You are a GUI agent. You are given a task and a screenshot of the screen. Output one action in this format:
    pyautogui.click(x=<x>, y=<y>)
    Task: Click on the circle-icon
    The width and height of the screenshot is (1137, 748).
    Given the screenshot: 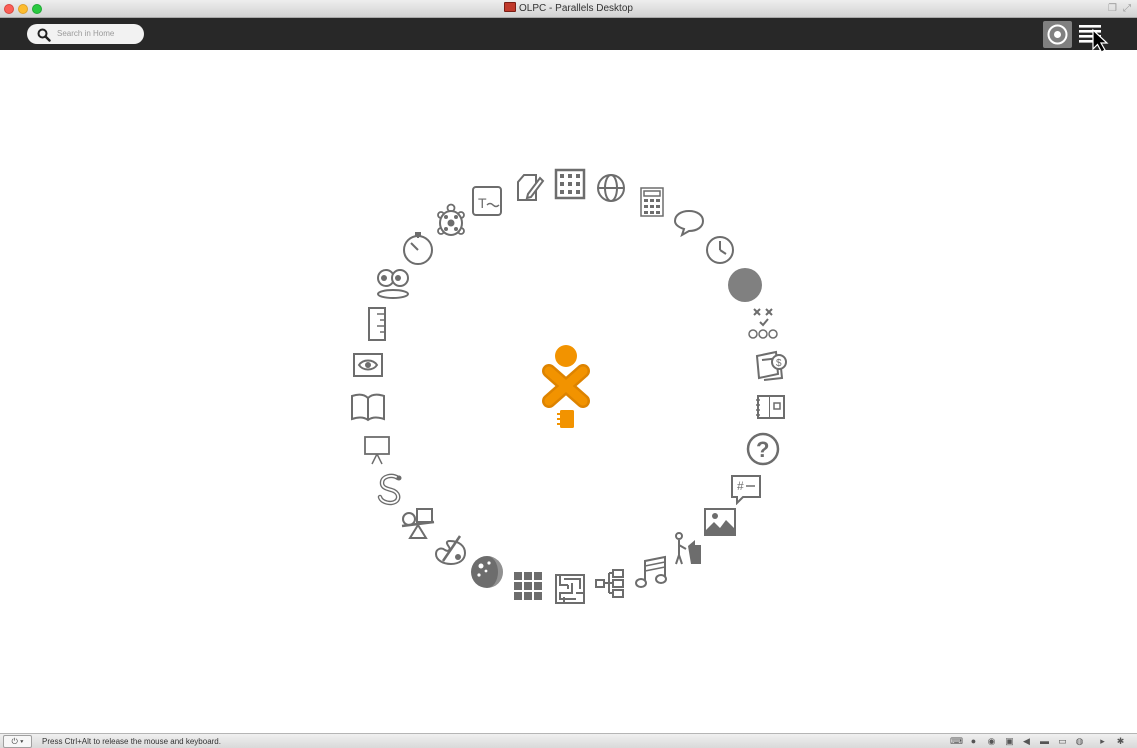 What is the action you would take?
    pyautogui.click(x=745, y=287)
    